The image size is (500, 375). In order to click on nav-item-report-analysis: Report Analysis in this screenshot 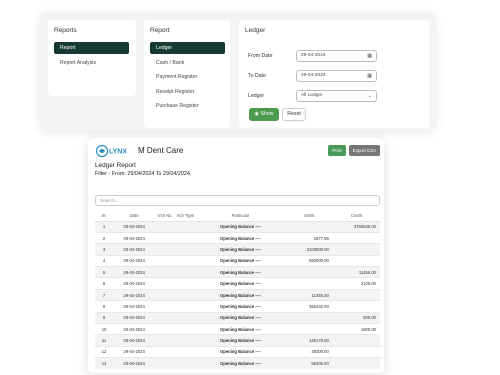, I will do `click(91, 63)`.